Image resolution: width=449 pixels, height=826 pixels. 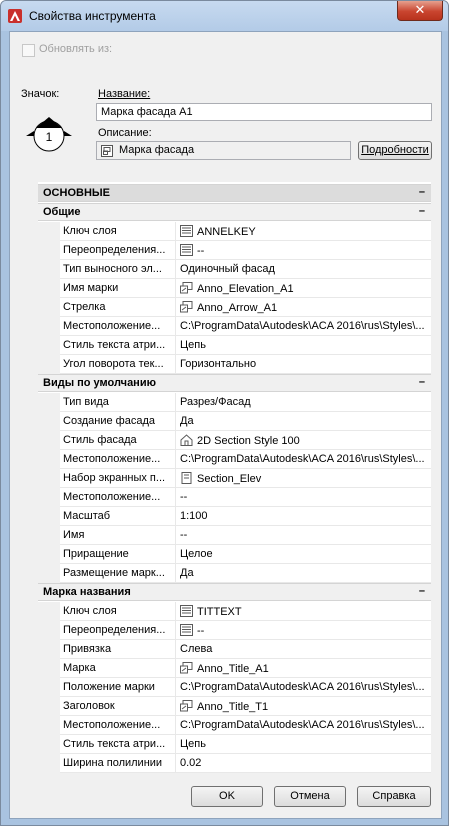 What do you see at coordinates (303, 269) in the screenshot?
I see `property-value: Одиночный фасад` at bounding box center [303, 269].